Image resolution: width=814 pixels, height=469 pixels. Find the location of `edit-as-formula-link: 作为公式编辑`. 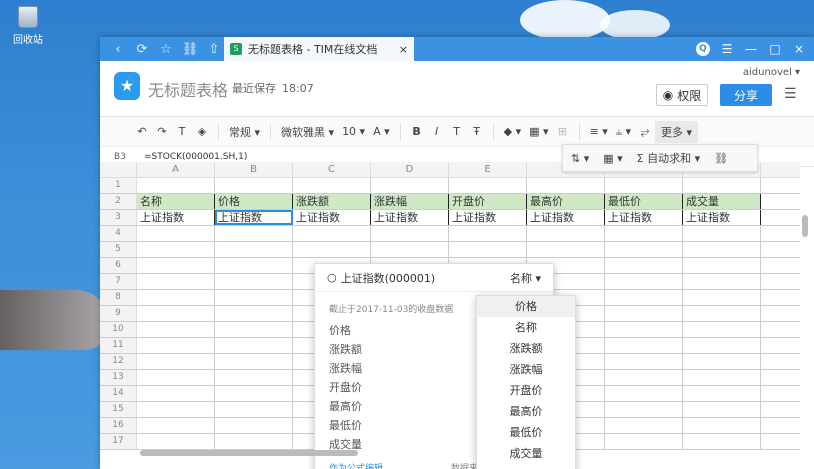

edit-as-formula-link: 作为公式编辑 is located at coordinates (356, 465).